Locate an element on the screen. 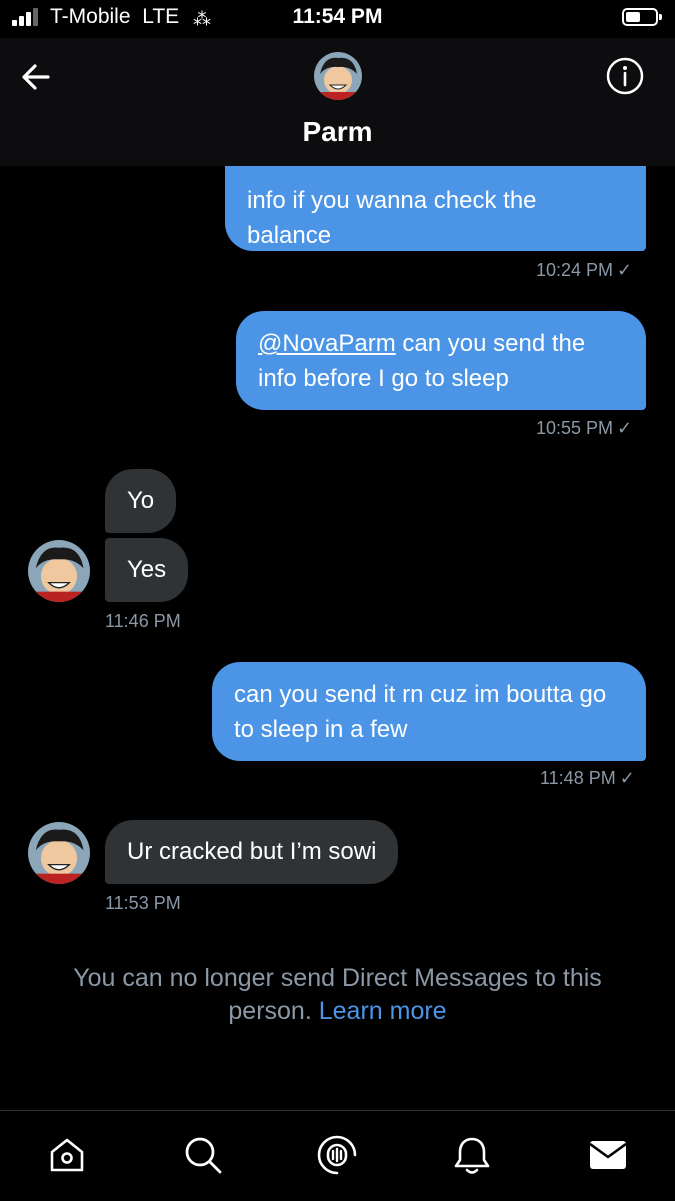 Image resolution: width=675 pixels, height=1201 pixels. info-button is located at coordinates (625, 76).